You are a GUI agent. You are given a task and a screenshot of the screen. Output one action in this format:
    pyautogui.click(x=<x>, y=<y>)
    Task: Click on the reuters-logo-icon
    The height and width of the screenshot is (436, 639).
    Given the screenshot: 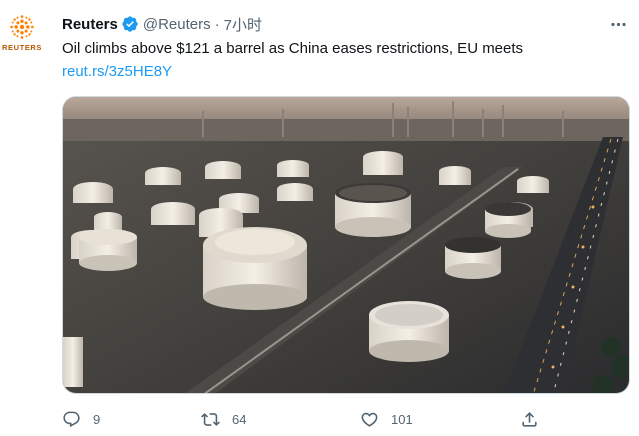 What is the action you would take?
    pyautogui.click(x=22, y=27)
    